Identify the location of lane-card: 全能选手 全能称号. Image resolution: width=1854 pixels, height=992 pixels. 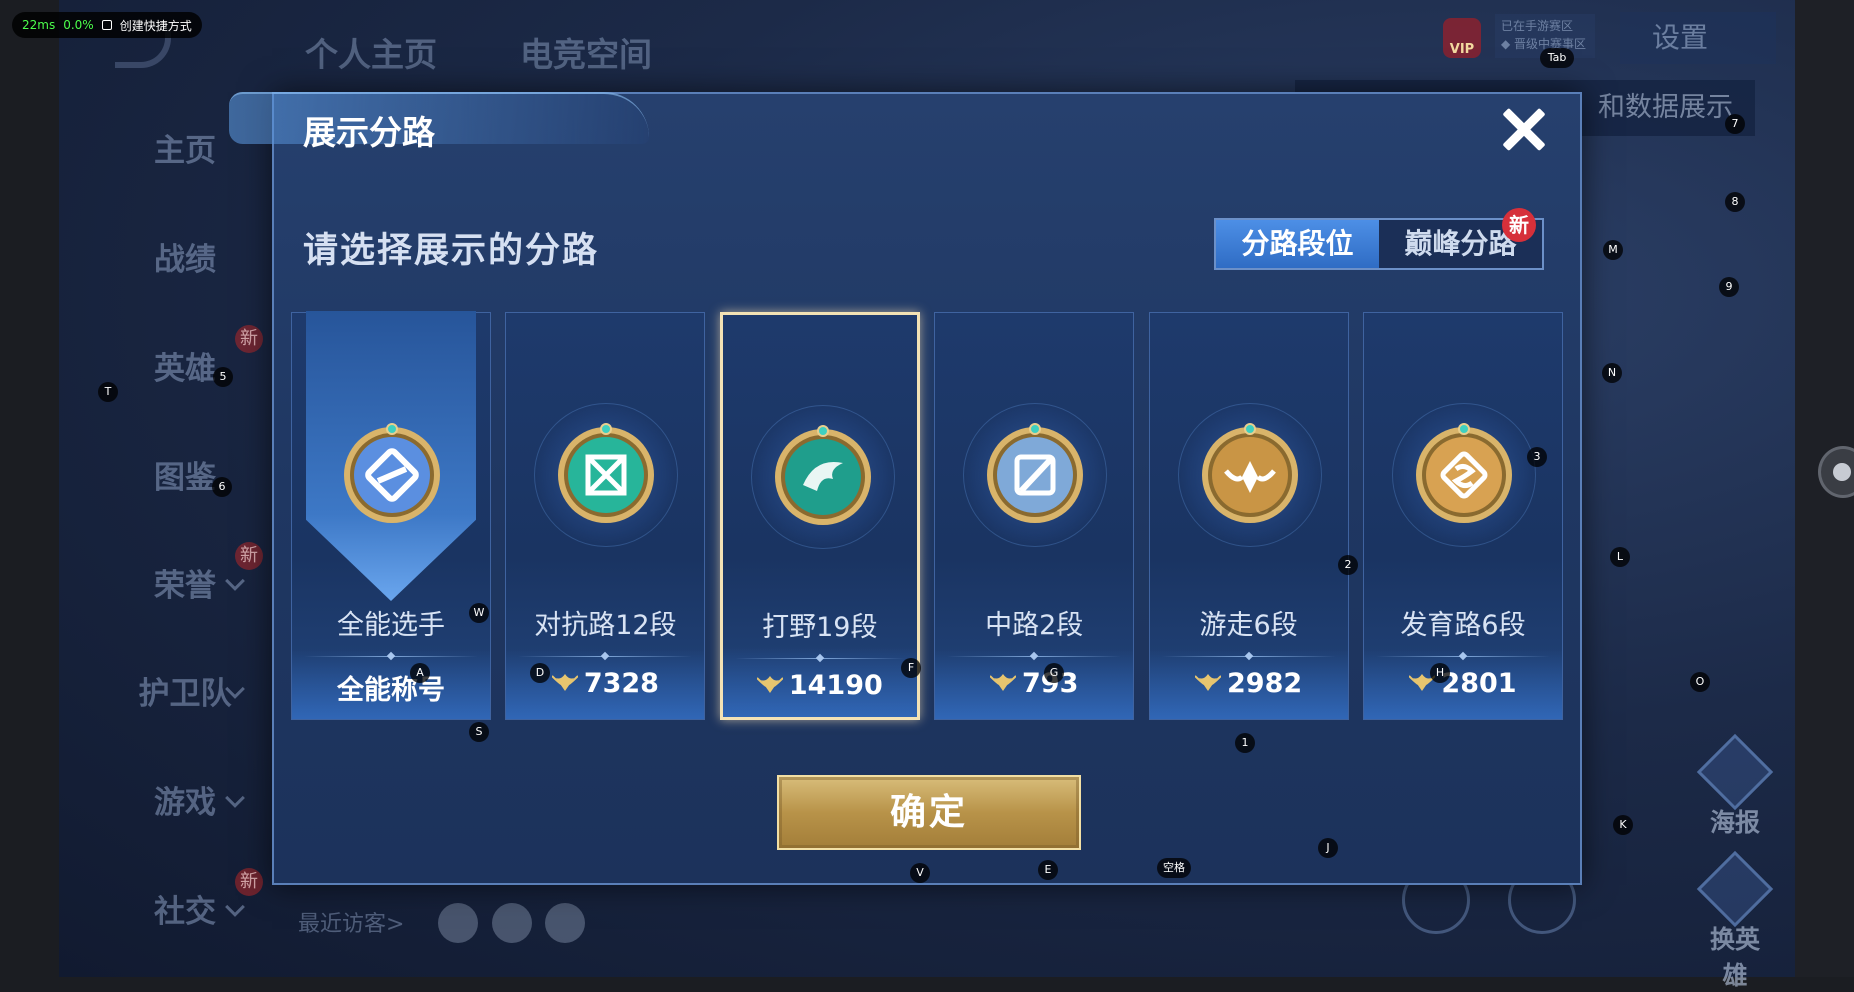
(391, 515).